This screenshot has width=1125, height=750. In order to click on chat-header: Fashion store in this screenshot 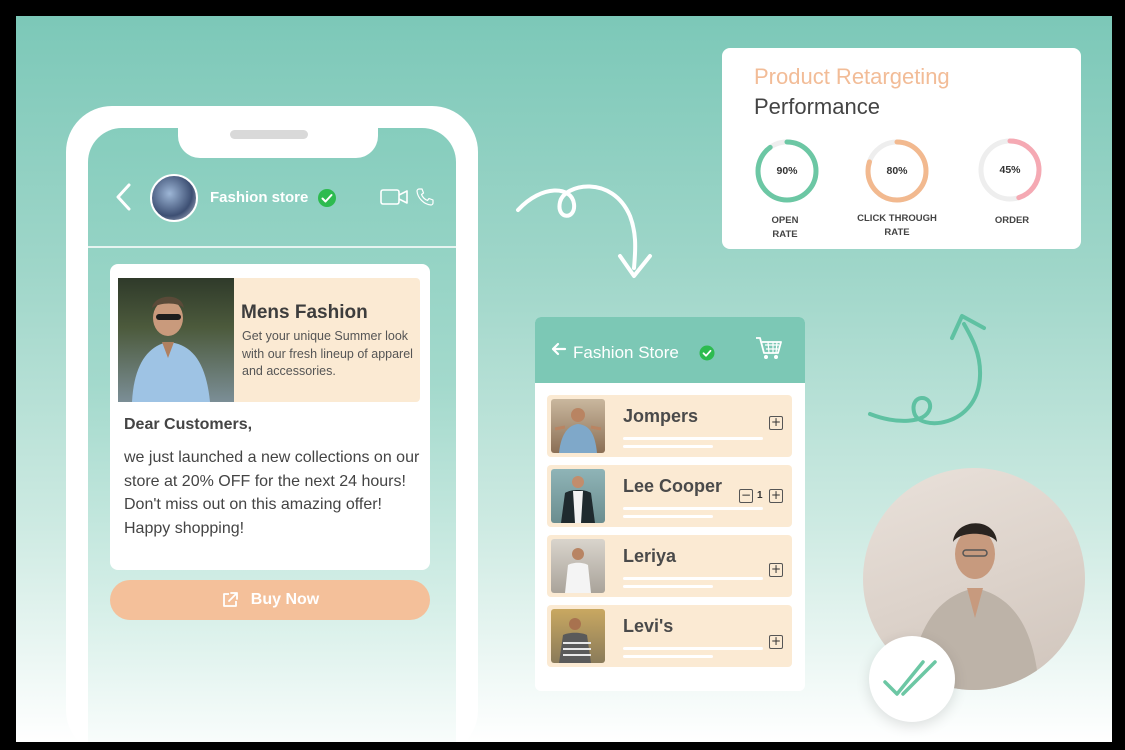, I will do `click(272, 203)`.